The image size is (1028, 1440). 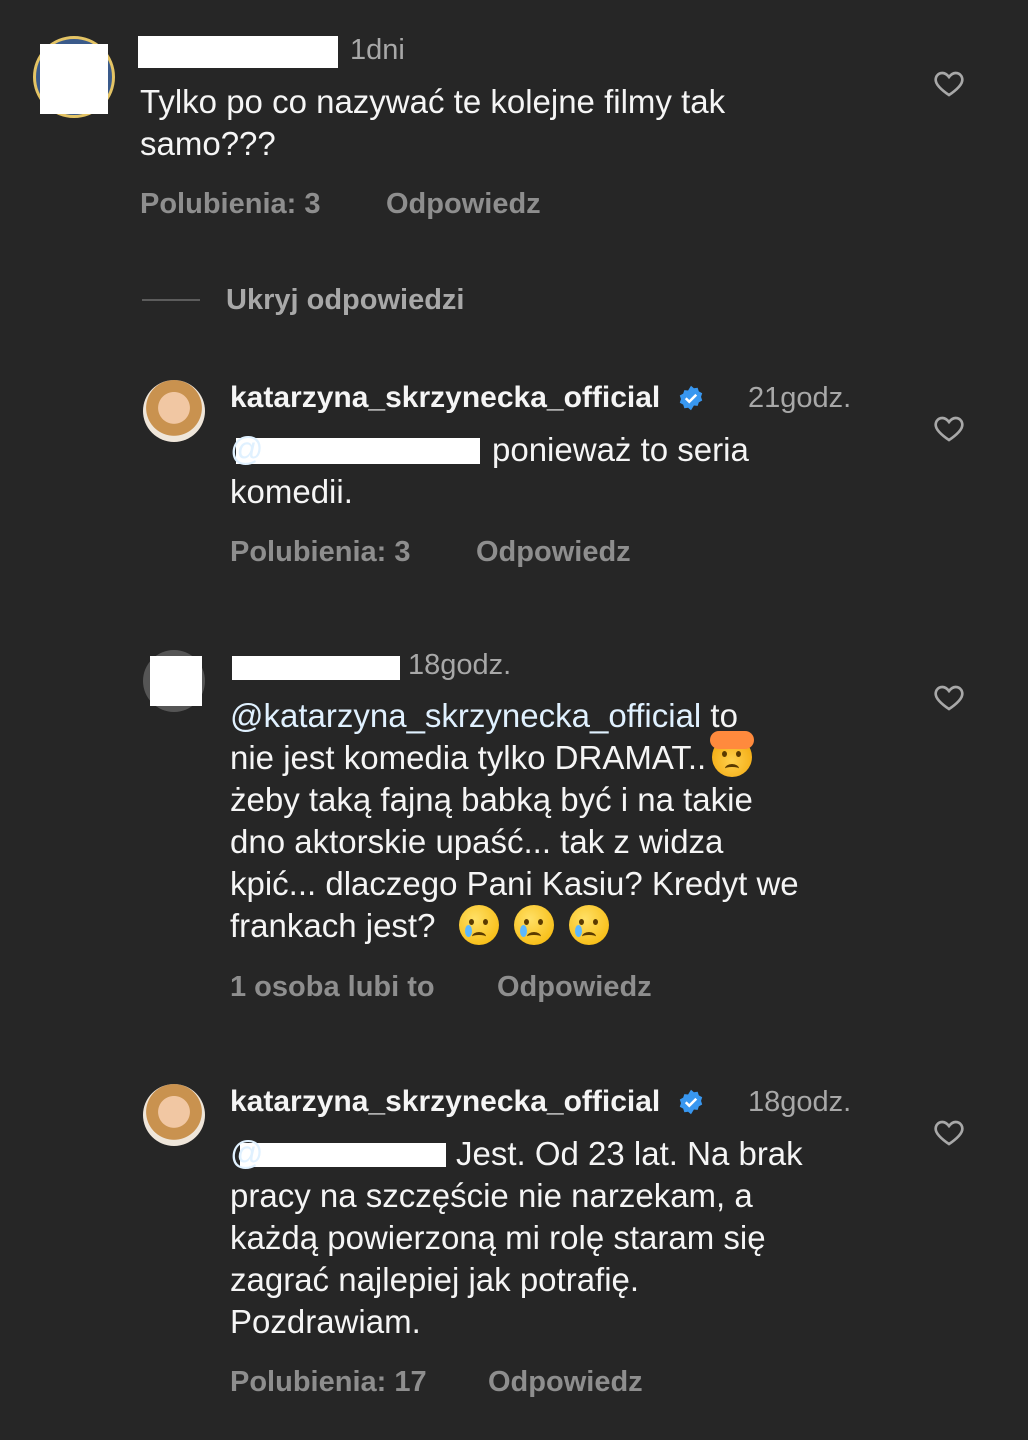 What do you see at coordinates (477, 841) in the screenshot?
I see `line4: dno aktorskie upaść... tak z widza` at bounding box center [477, 841].